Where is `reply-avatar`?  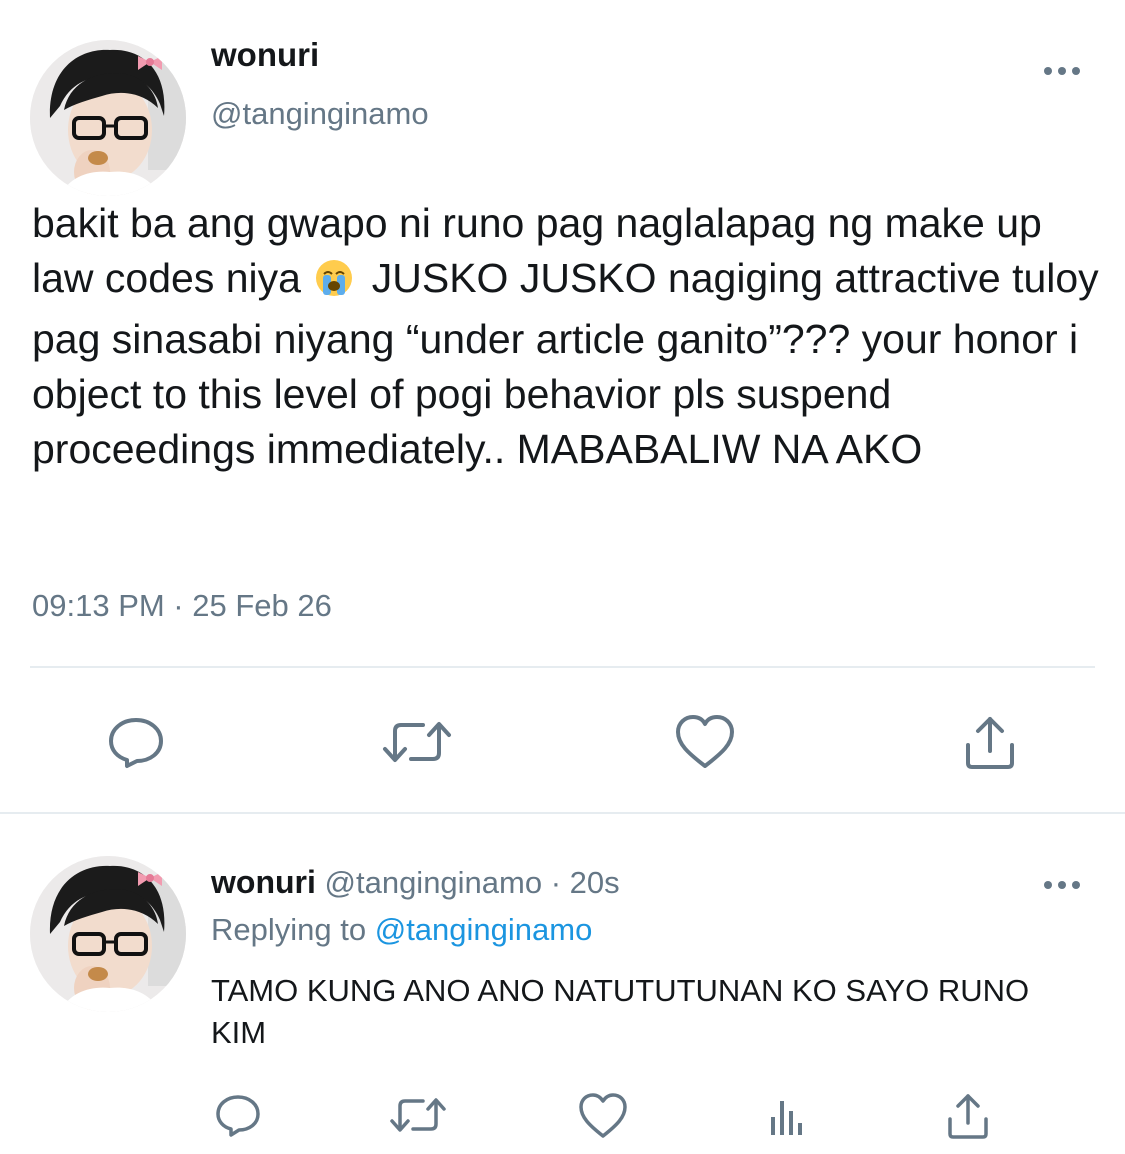
reply-avatar is located at coordinates (108, 934).